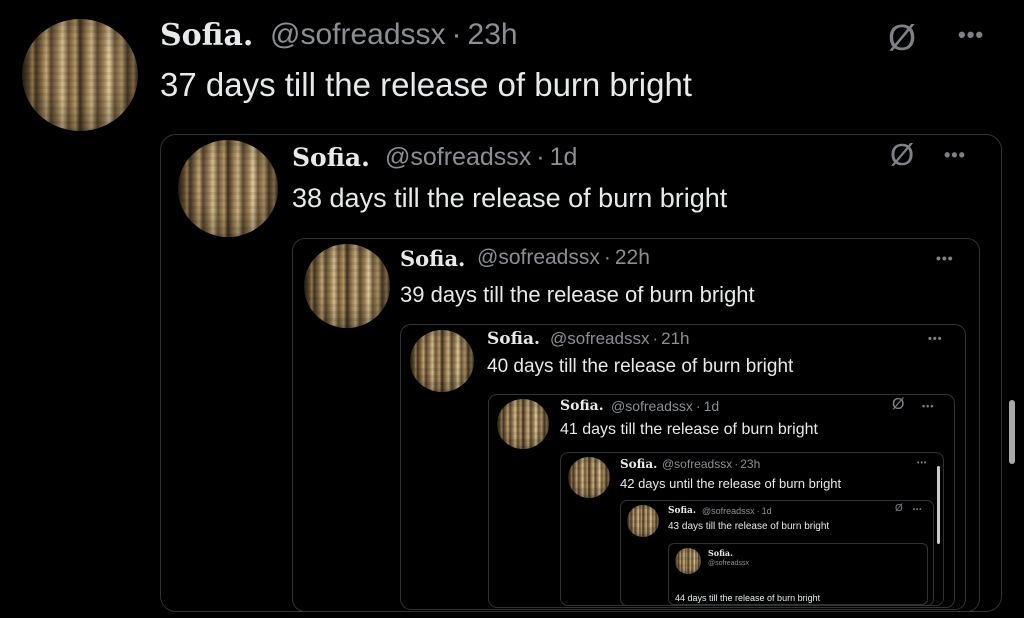  What do you see at coordinates (577, 294) in the screenshot?
I see `tweet-text: 39 days till the release of burn bright` at bounding box center [577, 294].